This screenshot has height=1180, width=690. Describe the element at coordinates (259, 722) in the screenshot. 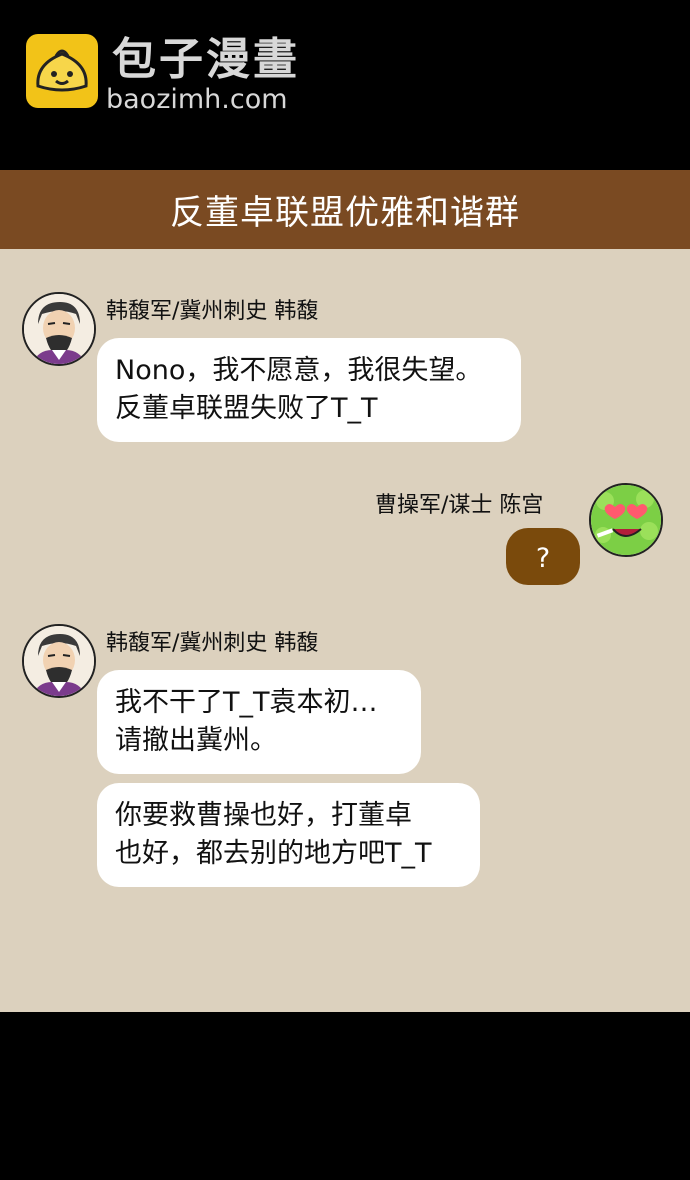

I see `message-bubble: 我不干了T_T袁本初… 请撤出冀州。` at that location.